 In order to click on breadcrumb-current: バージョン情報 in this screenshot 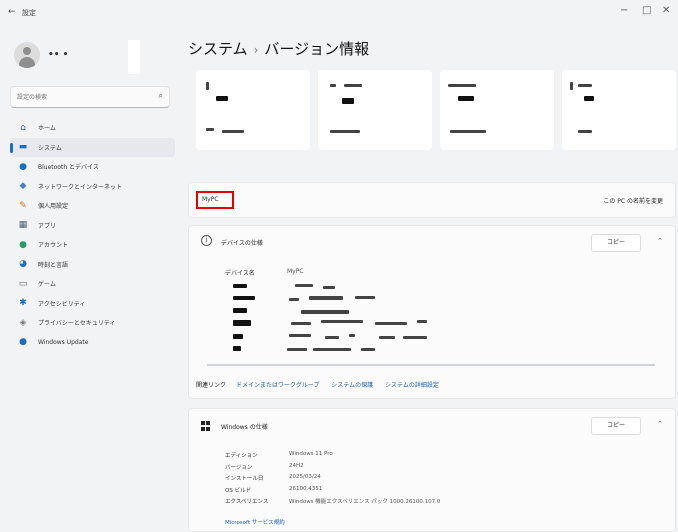, I will do `click(317, 49)`.